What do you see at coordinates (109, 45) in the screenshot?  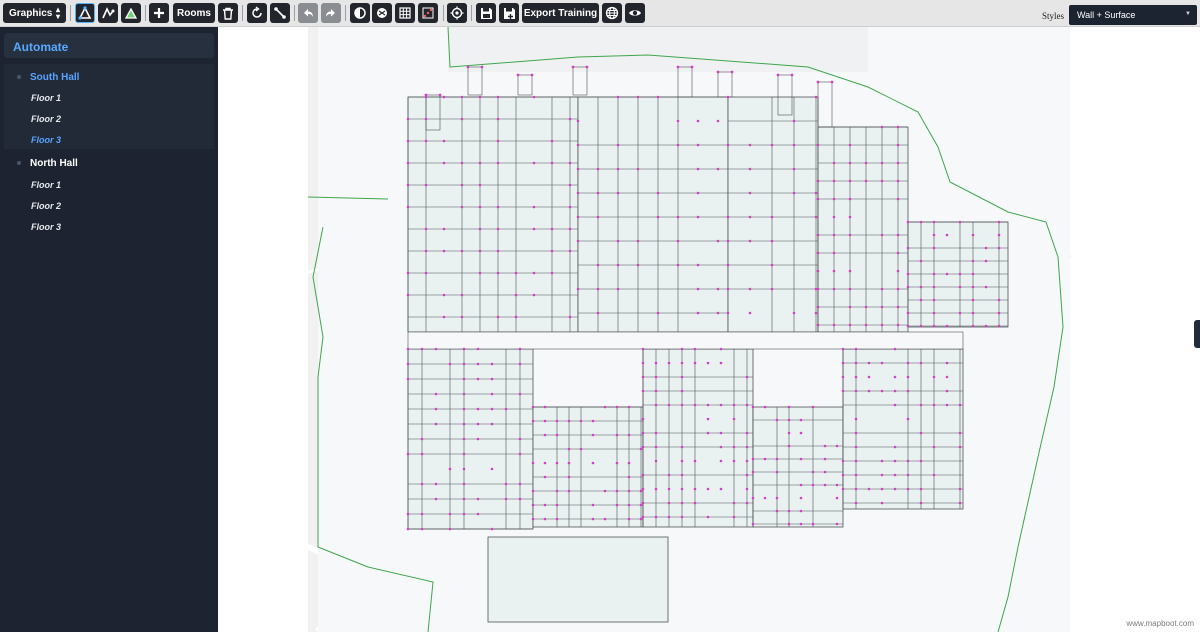 I see `sidebar-header: Automate` at bounding box center [109, 45].